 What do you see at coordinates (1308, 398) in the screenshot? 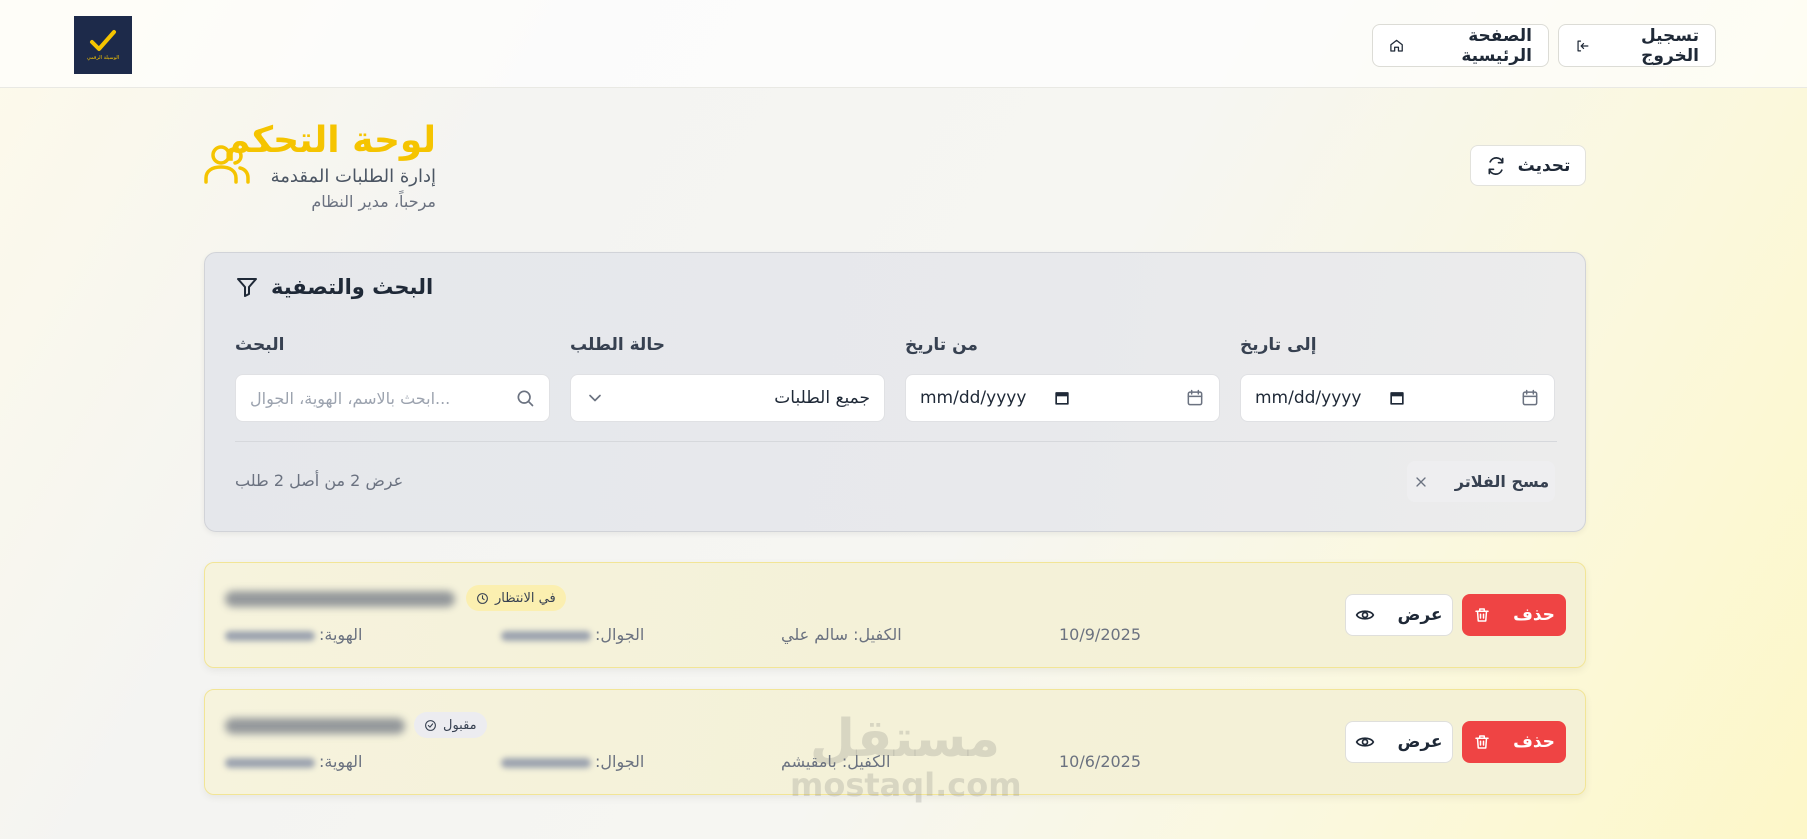
I see `to-date-value: mm/dd/yyyy` at bounding box center [1308, 398].